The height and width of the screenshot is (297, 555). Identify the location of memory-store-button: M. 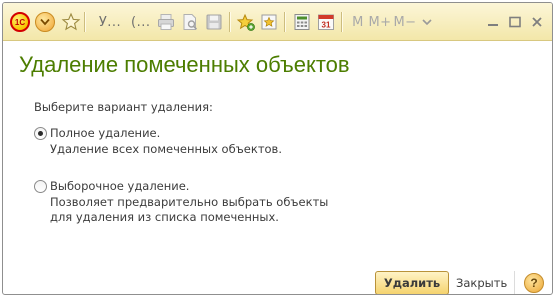
(358, 22).